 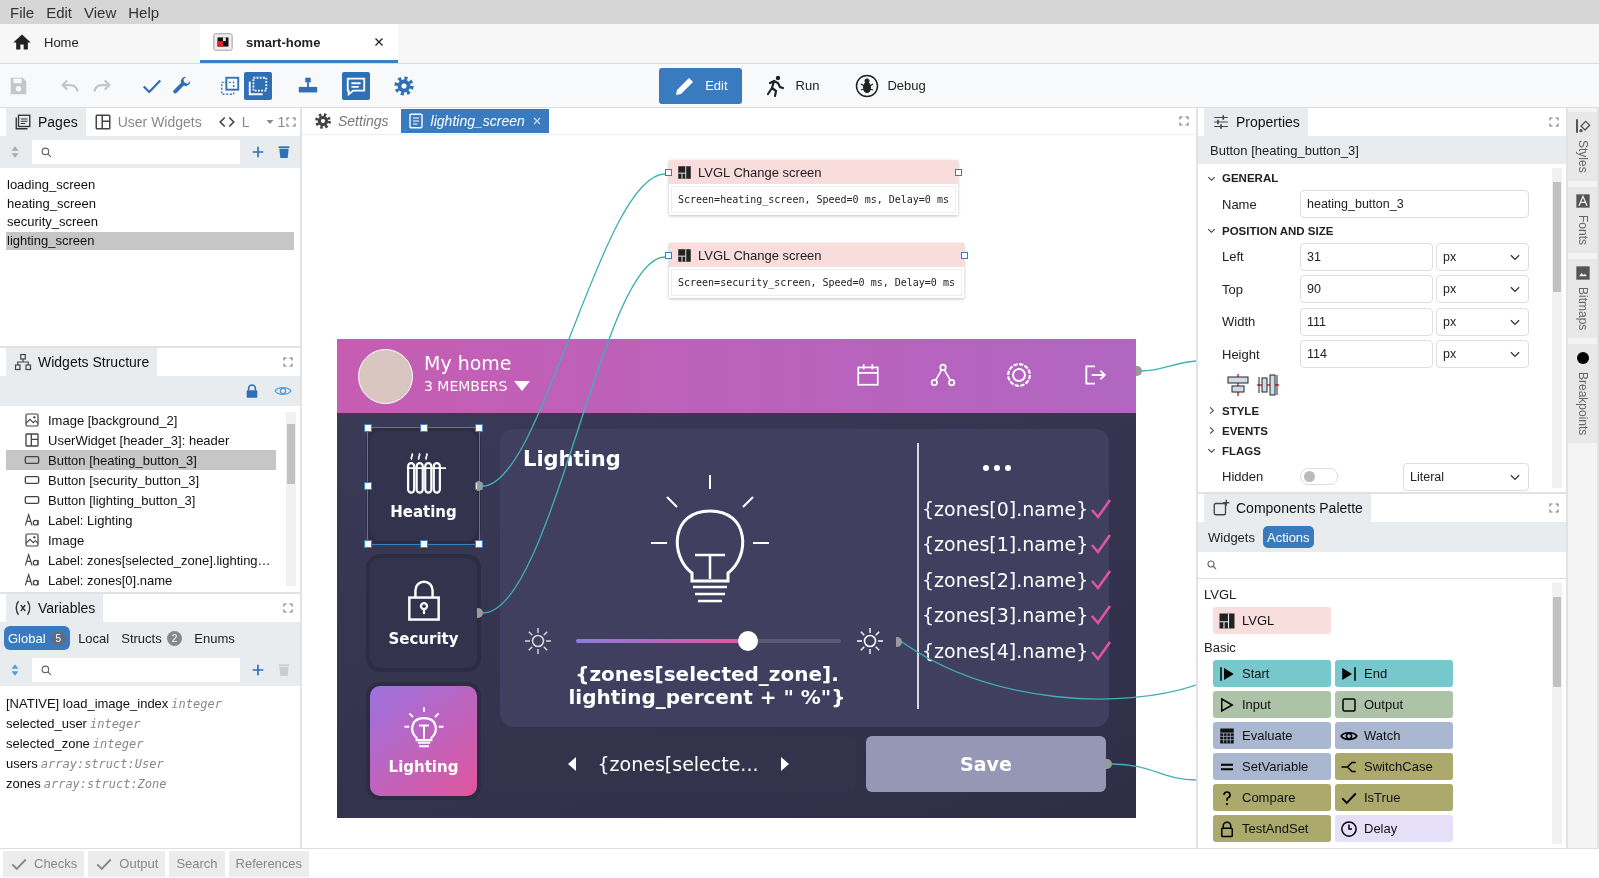 What do you see at coordinates (46, 723) in the screenshot?
I see `variable-name: selected_user` at bounding box center [46, 723].